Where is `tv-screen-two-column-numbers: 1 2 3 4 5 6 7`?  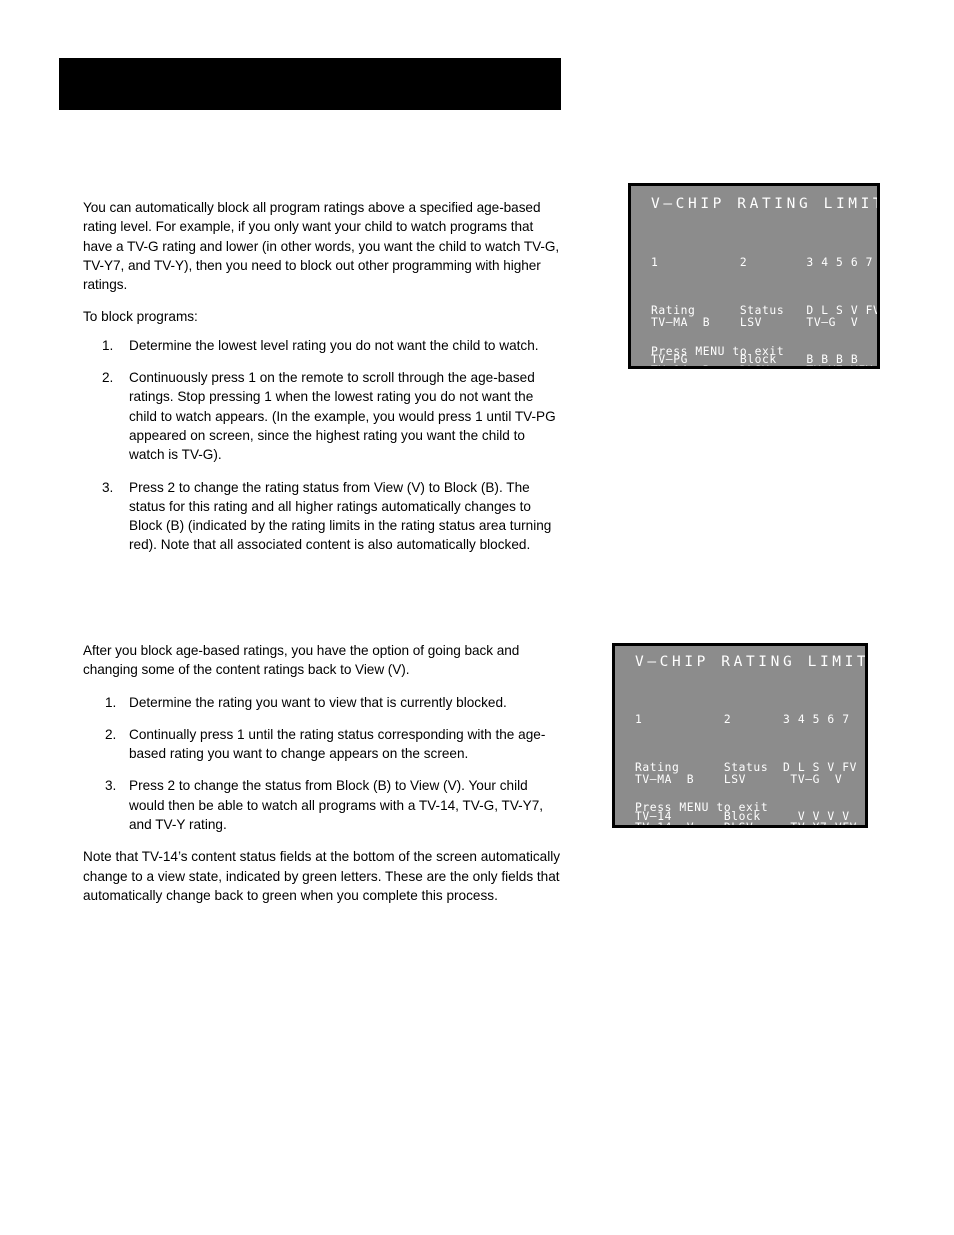
tv-screen-two-column-numbers: 1 2 3 4 5 6 7 is located at coordinates (742, 719).